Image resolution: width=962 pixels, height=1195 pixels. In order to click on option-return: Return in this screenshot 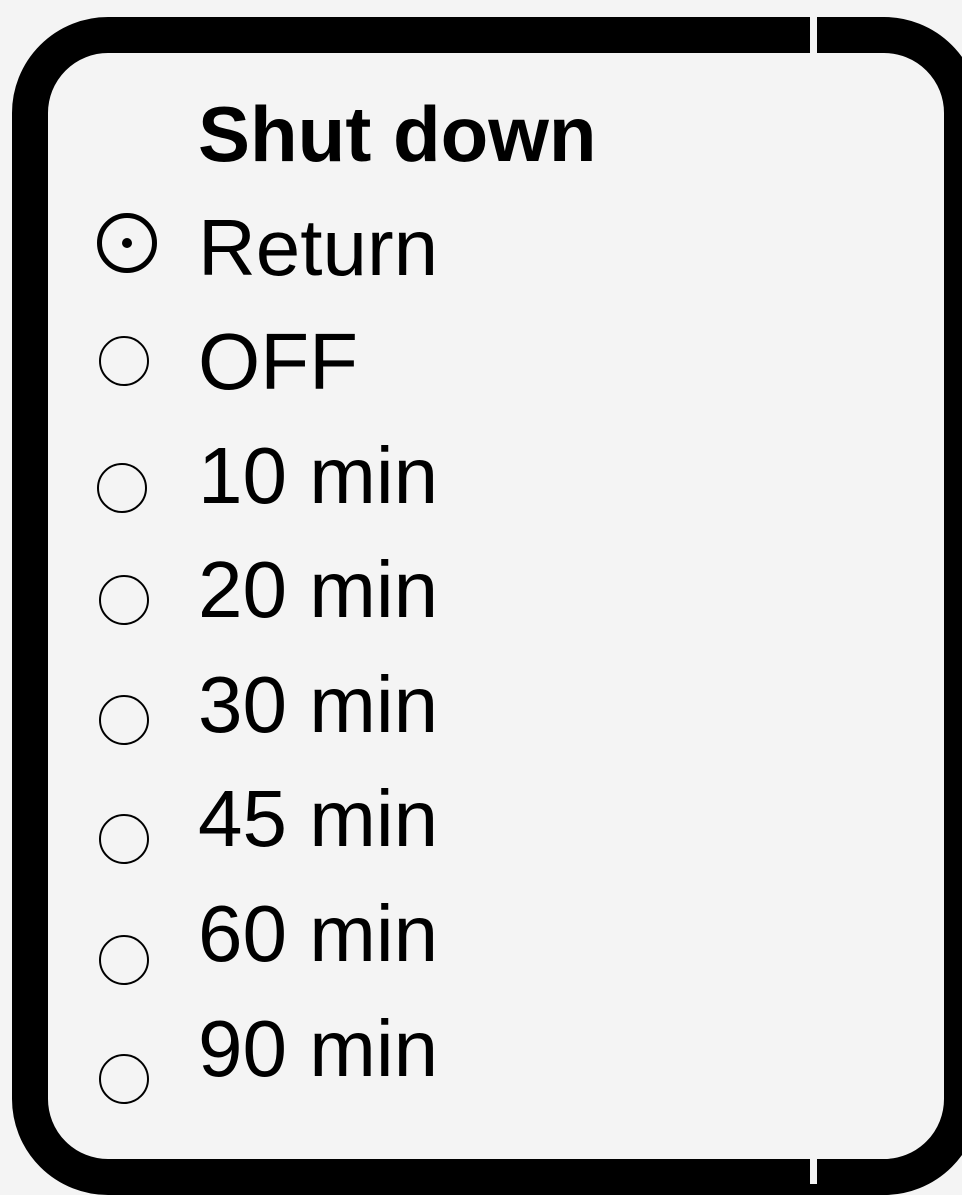, I will do `click(450, 251)`.